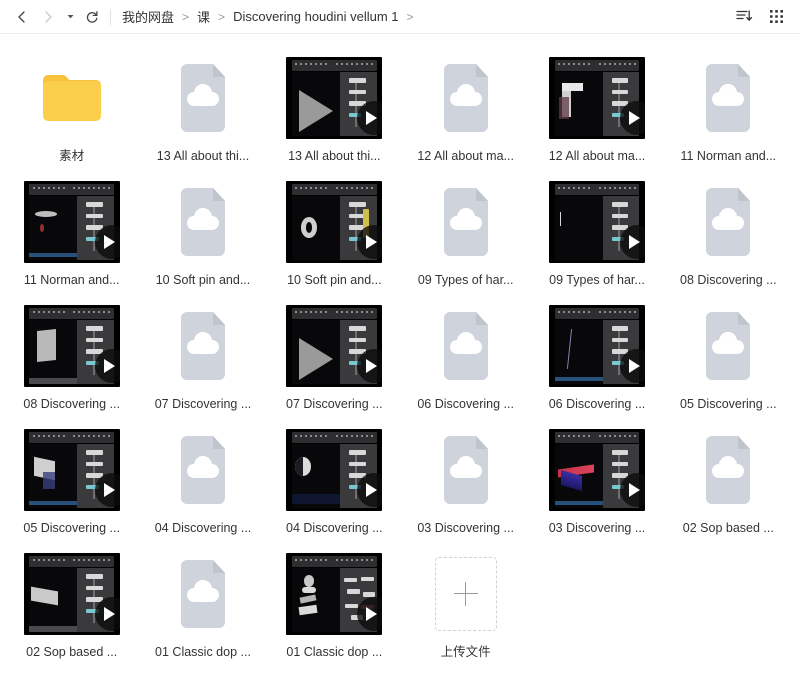  Describe the element at coordinates (71, 109) in the screenshot. I see `folder-tile: 素材` at that location.